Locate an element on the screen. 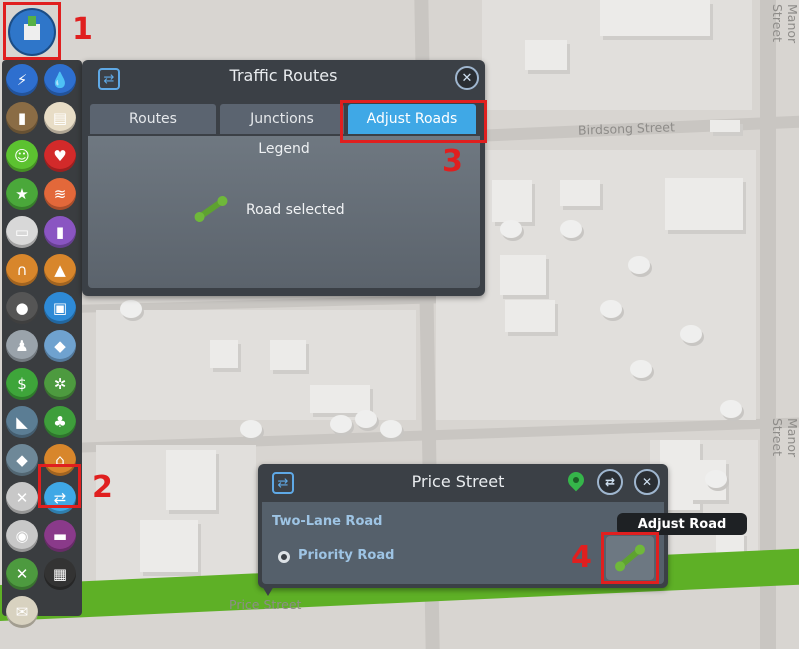 Image resolution: width=799 pixels, height=649 pixels. panel-title: Traffic Routes is located at coordinates (283, 75).